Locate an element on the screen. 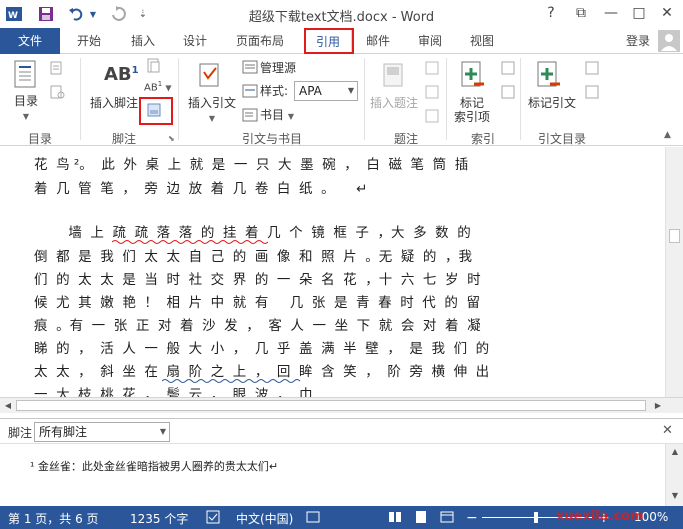  footnote-pane-header: 脚注 所有脚注 ▼ ✕ is located at coordinates (341, 431).